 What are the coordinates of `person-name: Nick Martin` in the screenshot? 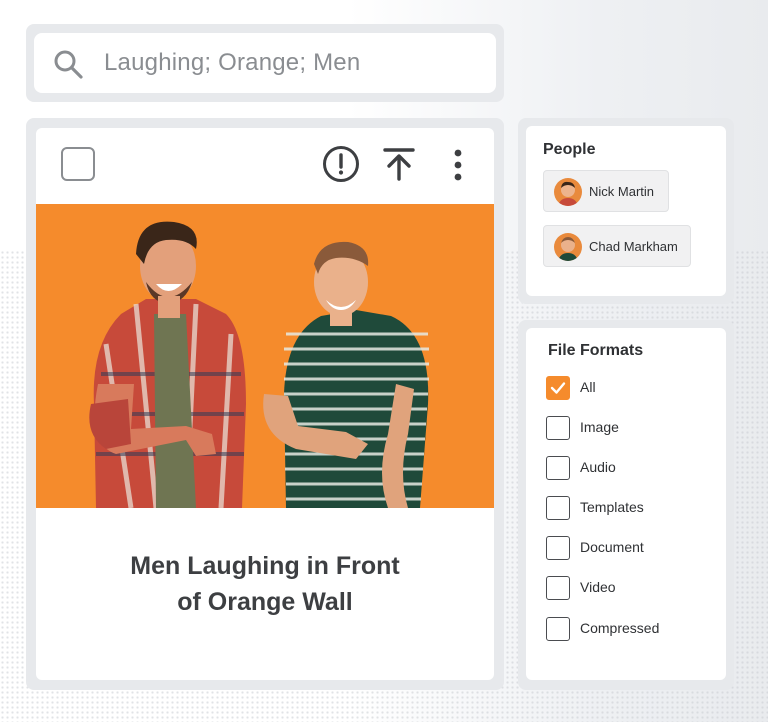 It's located at (622, 191).